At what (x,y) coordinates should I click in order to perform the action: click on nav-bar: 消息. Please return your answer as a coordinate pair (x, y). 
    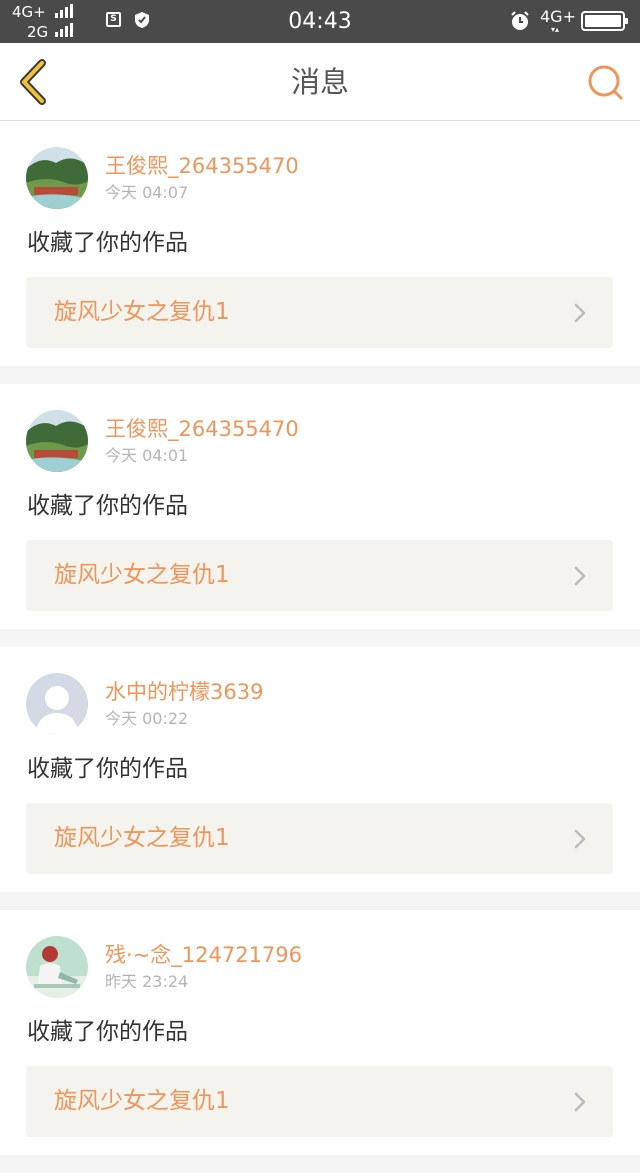
    Looking at the image, I should click on (320, 82).